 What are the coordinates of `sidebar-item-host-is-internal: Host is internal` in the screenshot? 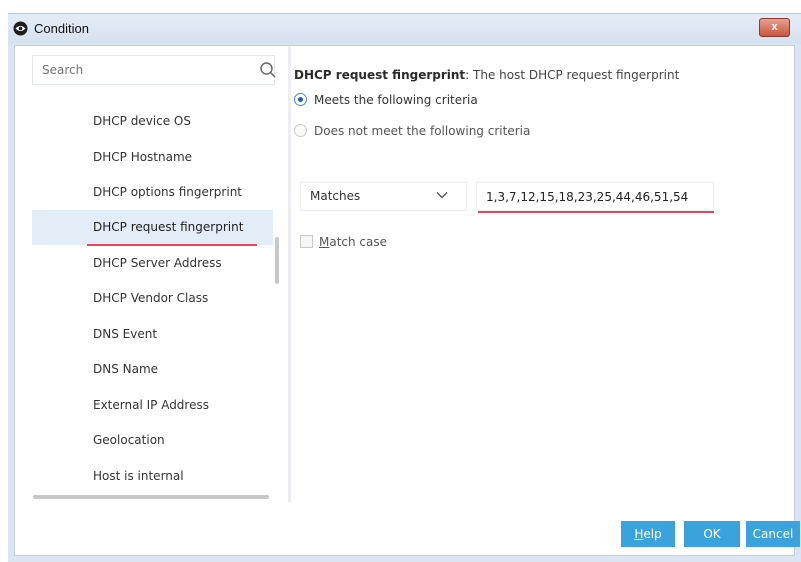 It's located at (152, 476).